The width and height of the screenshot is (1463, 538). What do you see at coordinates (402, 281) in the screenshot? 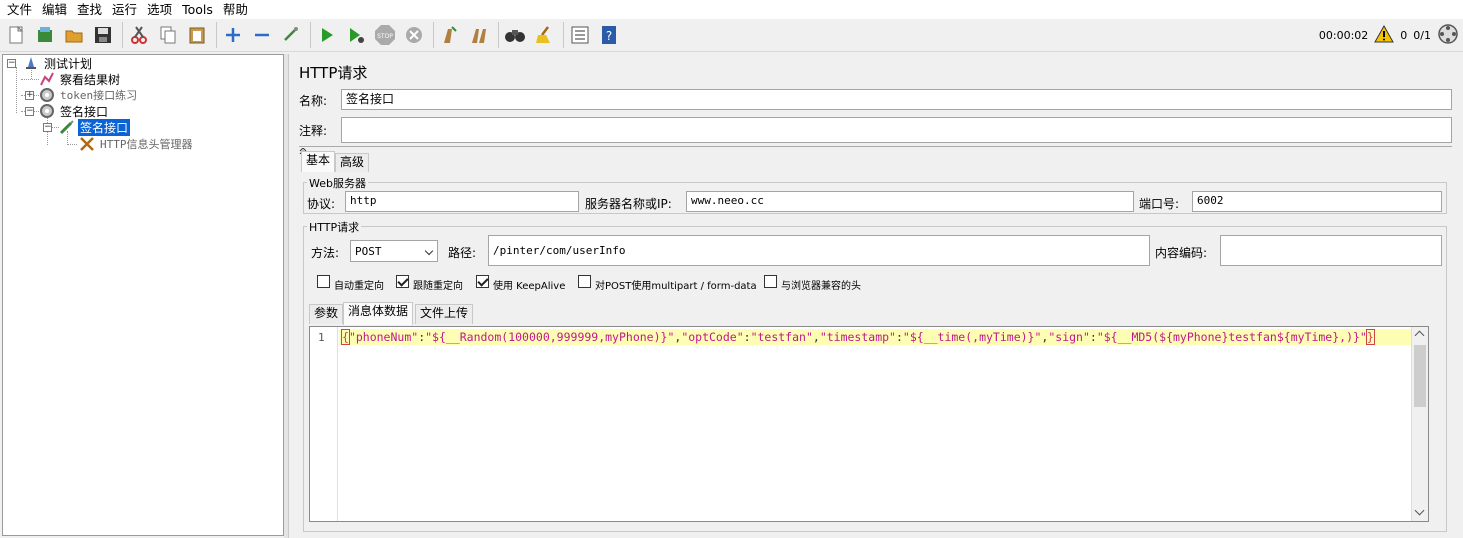
I see `follow-redirect-checkbox` at bounding box center [402, 281].